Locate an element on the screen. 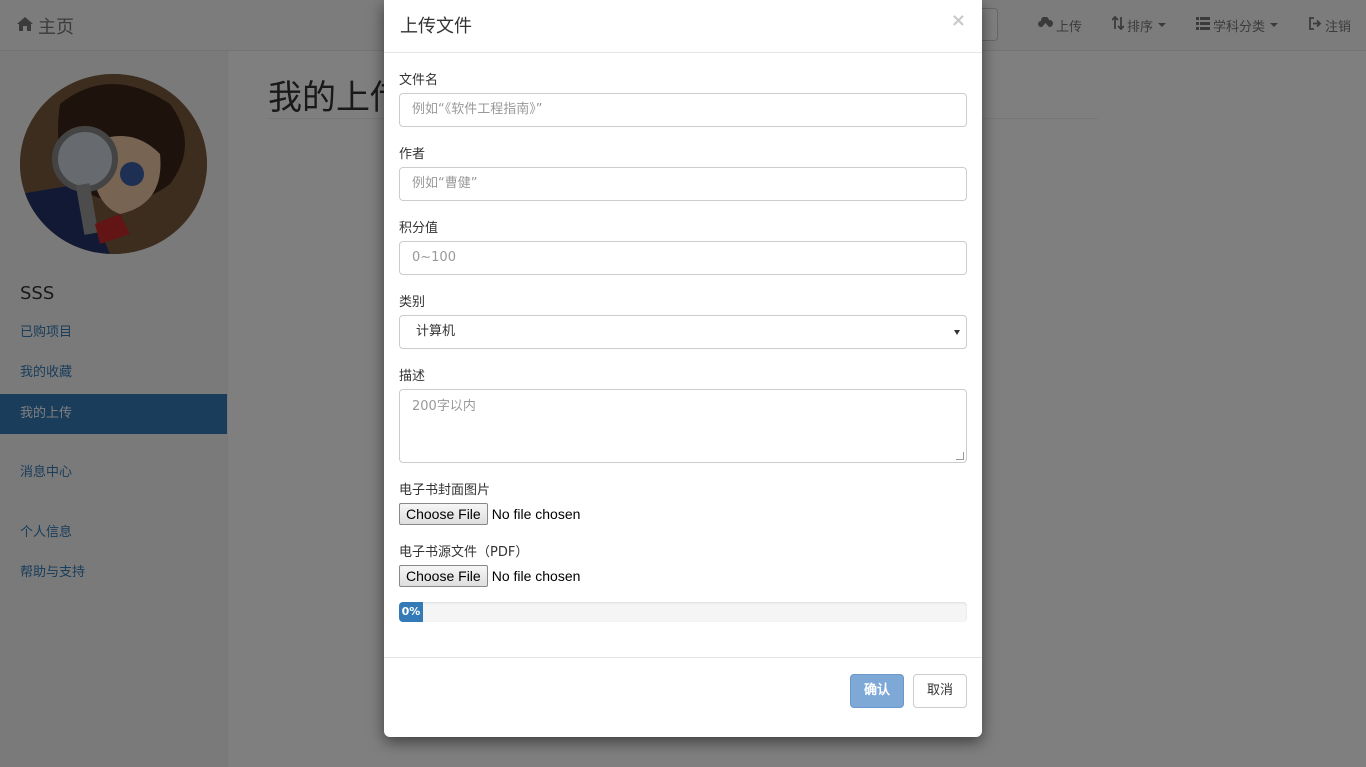 Image resolution: width=1366 pixels, height=767 pixels. description-label: 描述 is located at coordinates (412, 376).